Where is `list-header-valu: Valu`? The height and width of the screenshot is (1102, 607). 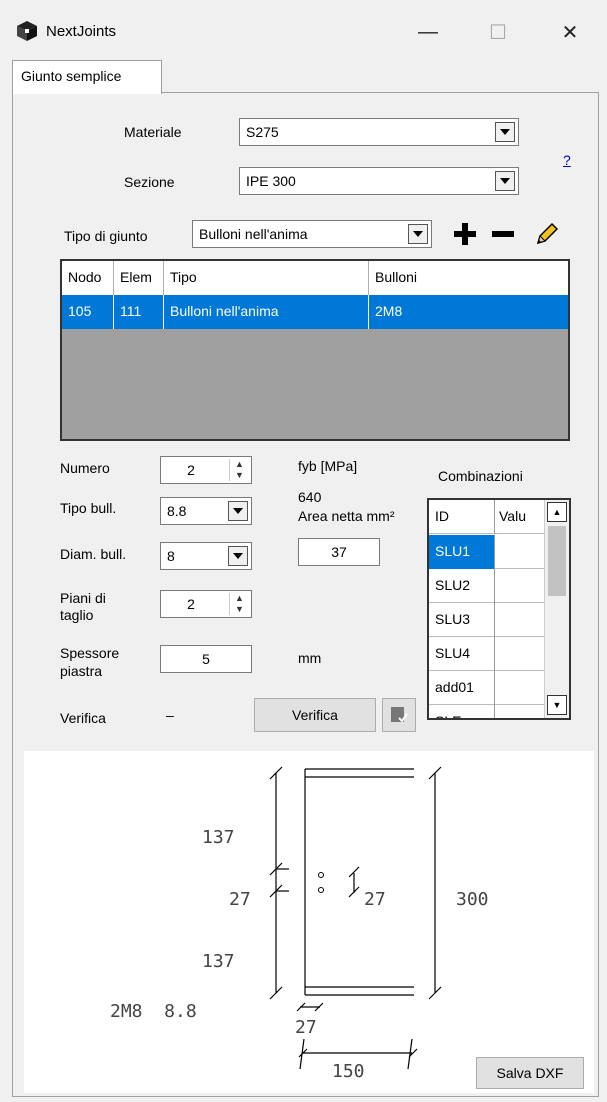
list-header-valu: Valu is located at coordinates (519, 517).